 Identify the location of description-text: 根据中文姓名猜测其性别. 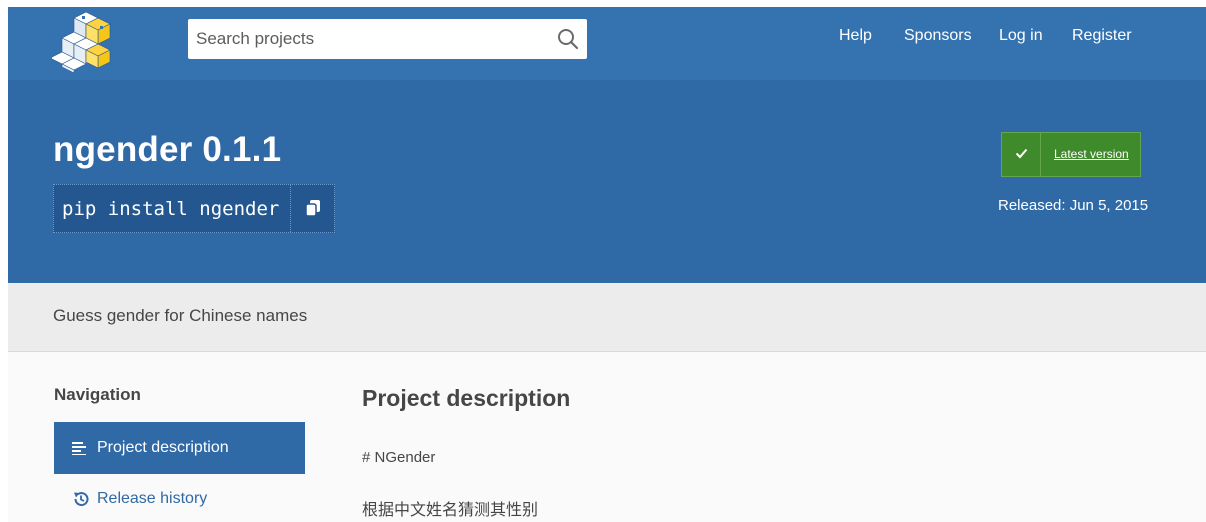
(450, 510).